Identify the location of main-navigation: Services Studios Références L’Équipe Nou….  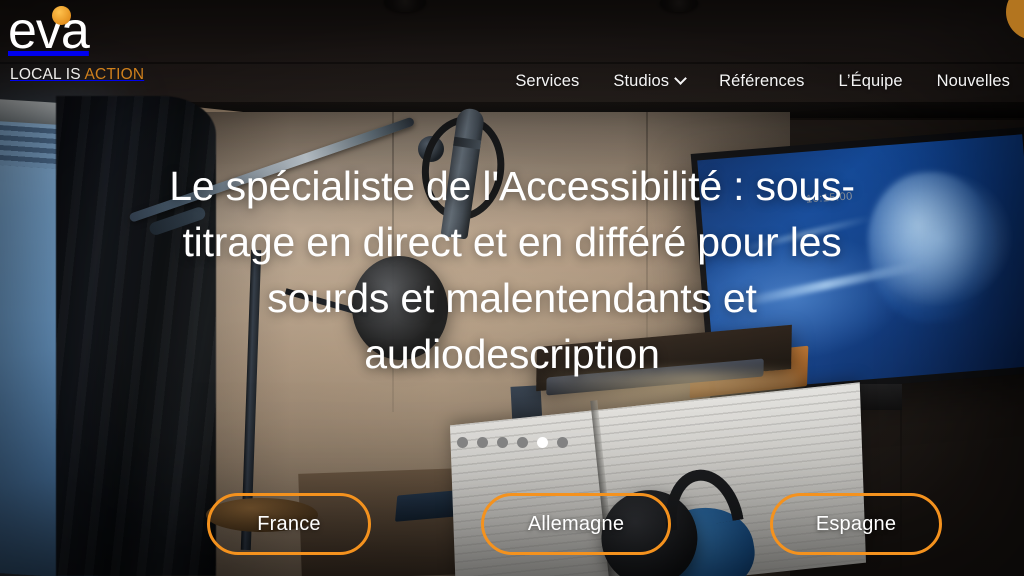
(762, 81).